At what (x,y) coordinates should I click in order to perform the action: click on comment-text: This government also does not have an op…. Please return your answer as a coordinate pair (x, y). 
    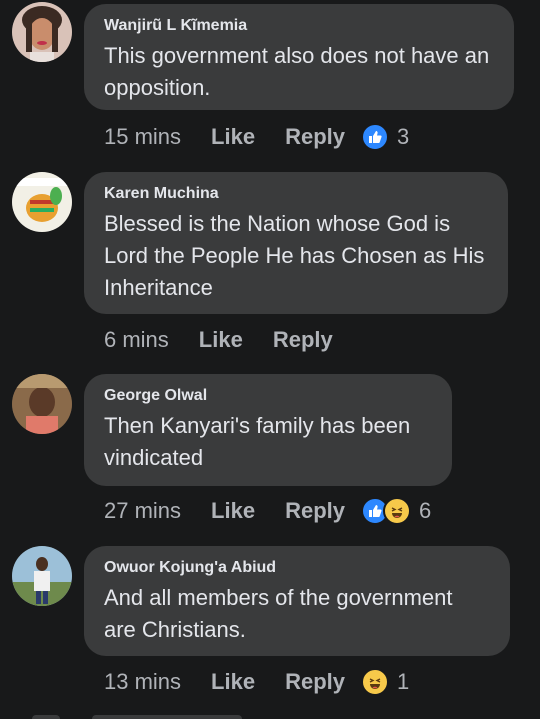
    Looking at the image, I should click on (297, 71).